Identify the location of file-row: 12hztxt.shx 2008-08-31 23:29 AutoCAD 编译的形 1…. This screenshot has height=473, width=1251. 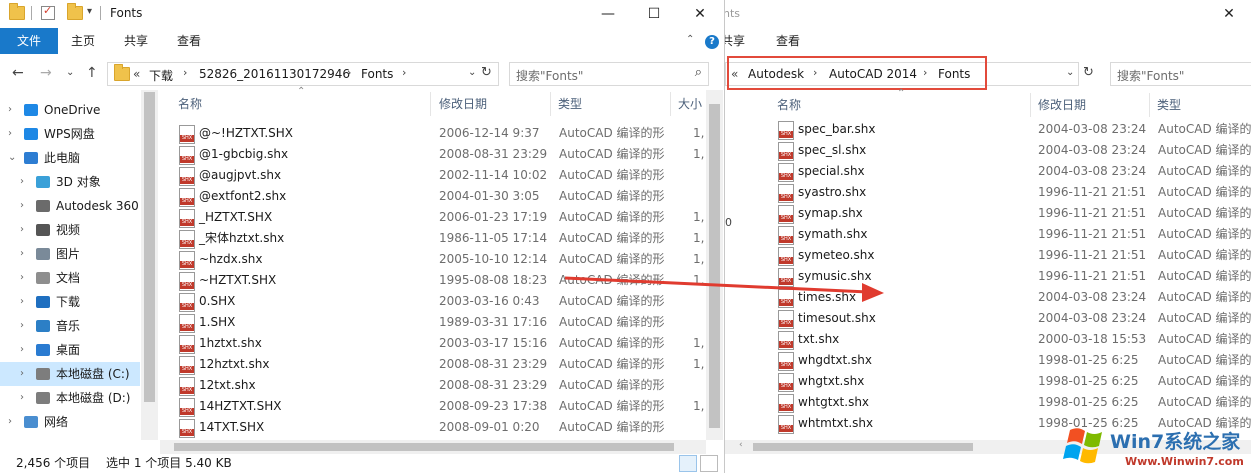
(433, 364).